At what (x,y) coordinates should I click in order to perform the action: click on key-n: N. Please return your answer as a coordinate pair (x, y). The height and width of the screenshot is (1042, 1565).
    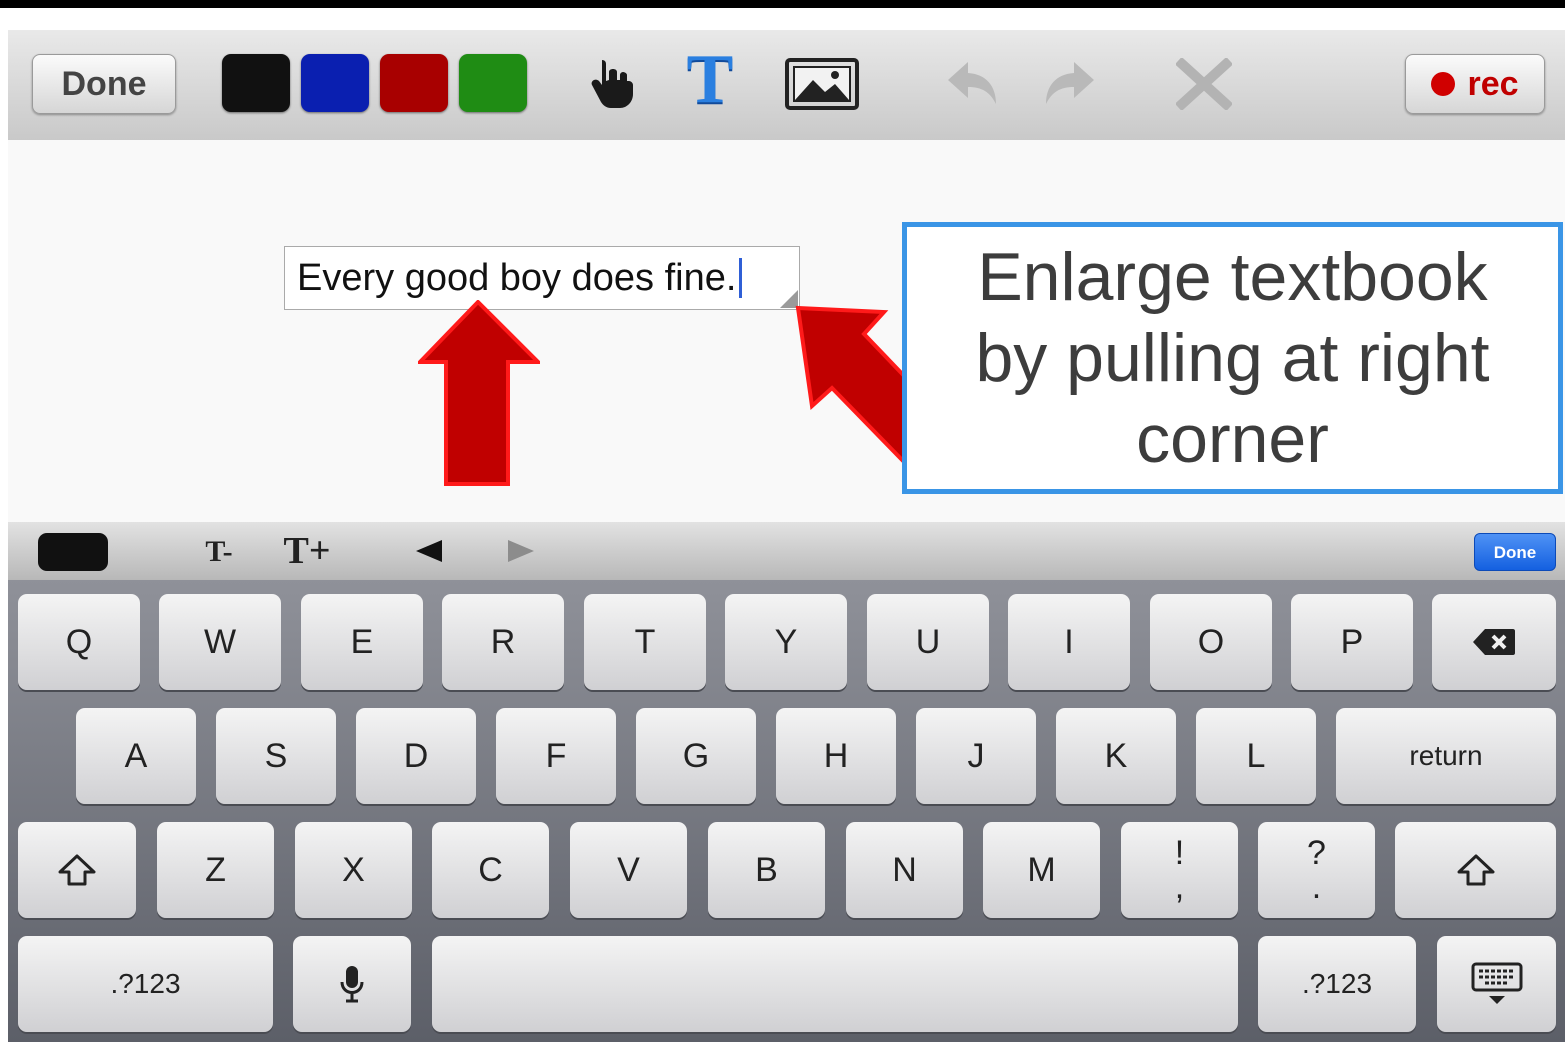
    Looking at the image, I should click on (904, 870).